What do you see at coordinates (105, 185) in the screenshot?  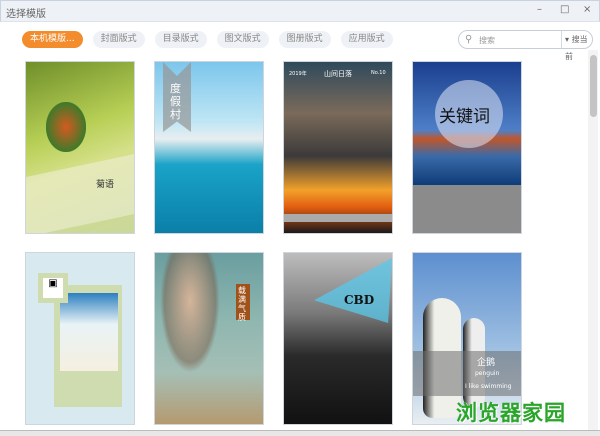 I see `card-title: 菊语` at bounding box center [105, 185].